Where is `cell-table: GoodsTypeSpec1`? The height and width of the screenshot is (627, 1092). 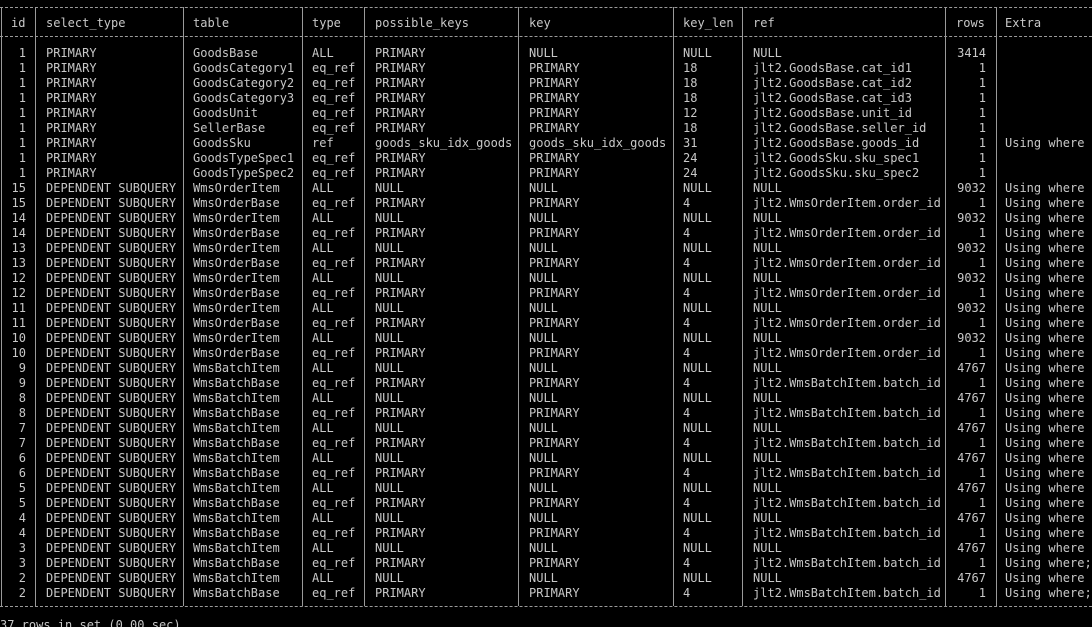 cell-table: GoodsTypeSpec1 is located at coordinates (244, 158).